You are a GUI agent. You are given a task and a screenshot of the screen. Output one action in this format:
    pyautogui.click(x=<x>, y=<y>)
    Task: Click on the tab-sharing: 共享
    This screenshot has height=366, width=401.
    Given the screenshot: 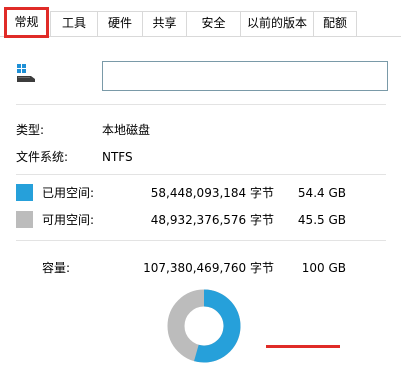 What is the action you would take?
    pyautogui.click(x=164, y=23)
    